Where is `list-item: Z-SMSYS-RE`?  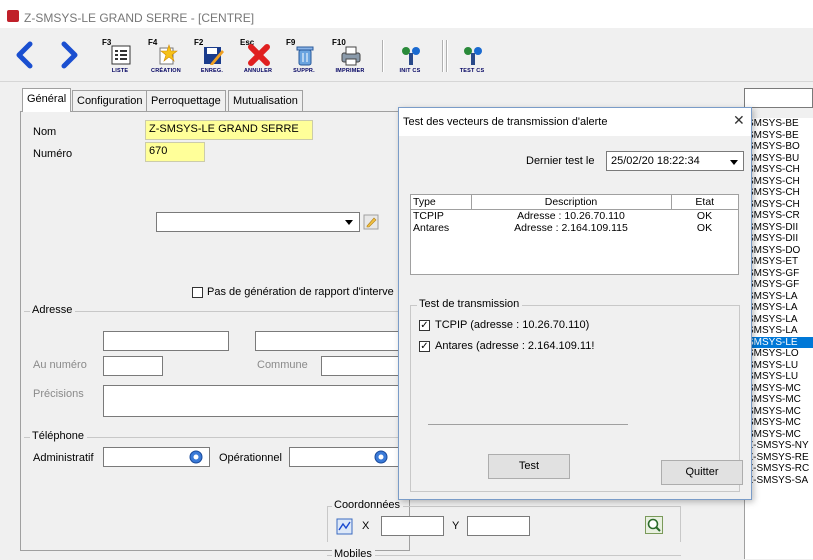
list-item: Z-SMSYS-RE is located at coordinates (779, 458).